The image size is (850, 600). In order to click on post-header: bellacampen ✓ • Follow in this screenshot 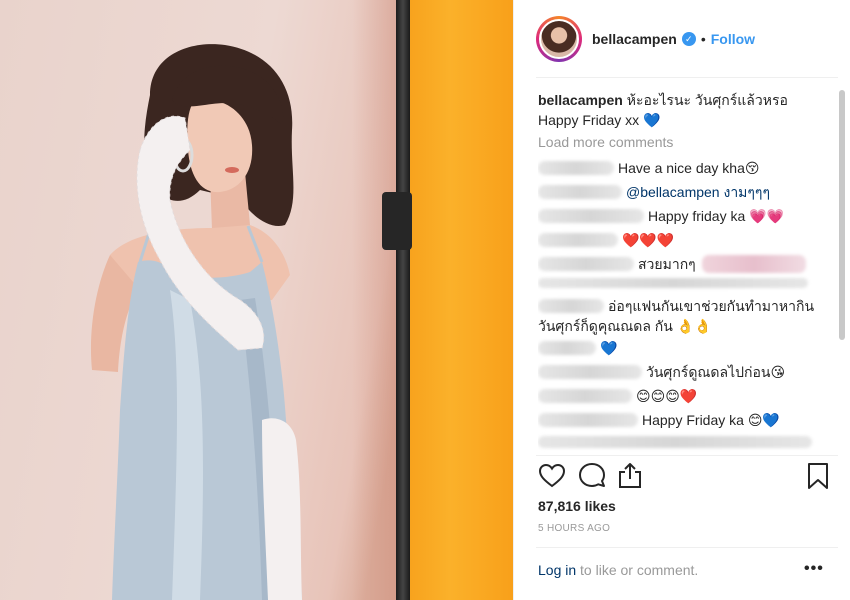, I will do `click(682, 39)`.